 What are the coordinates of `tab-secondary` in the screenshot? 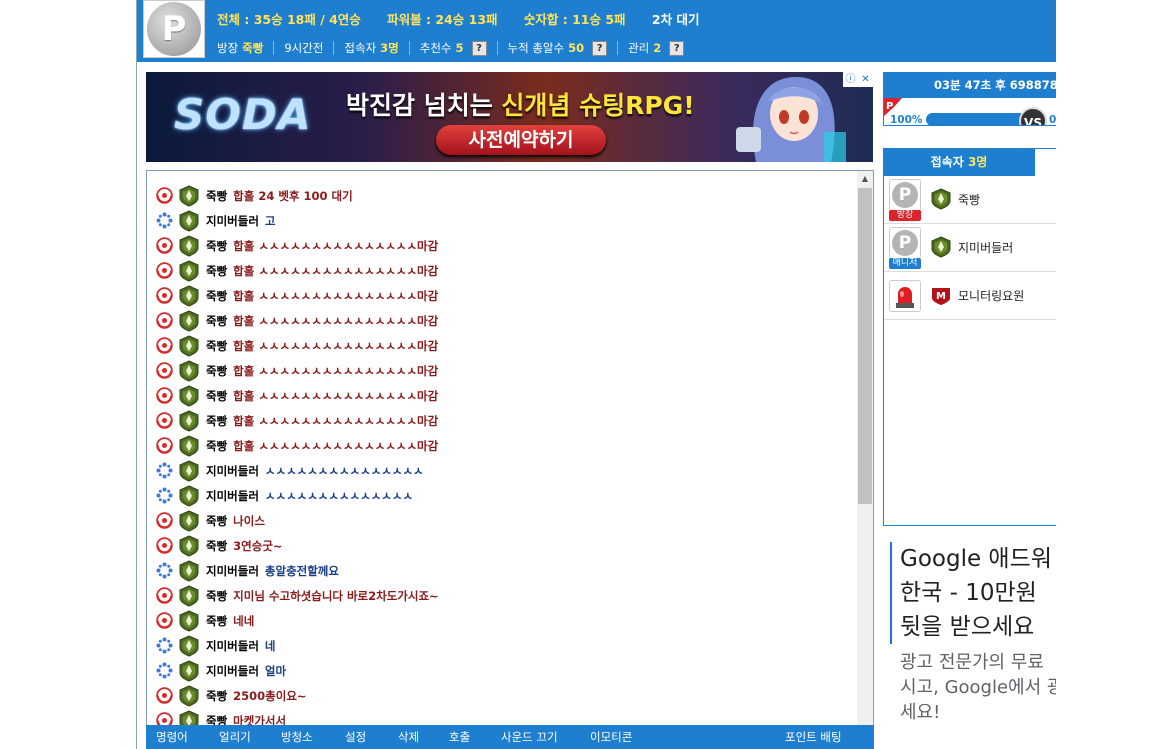 It's located at (1045, 162).